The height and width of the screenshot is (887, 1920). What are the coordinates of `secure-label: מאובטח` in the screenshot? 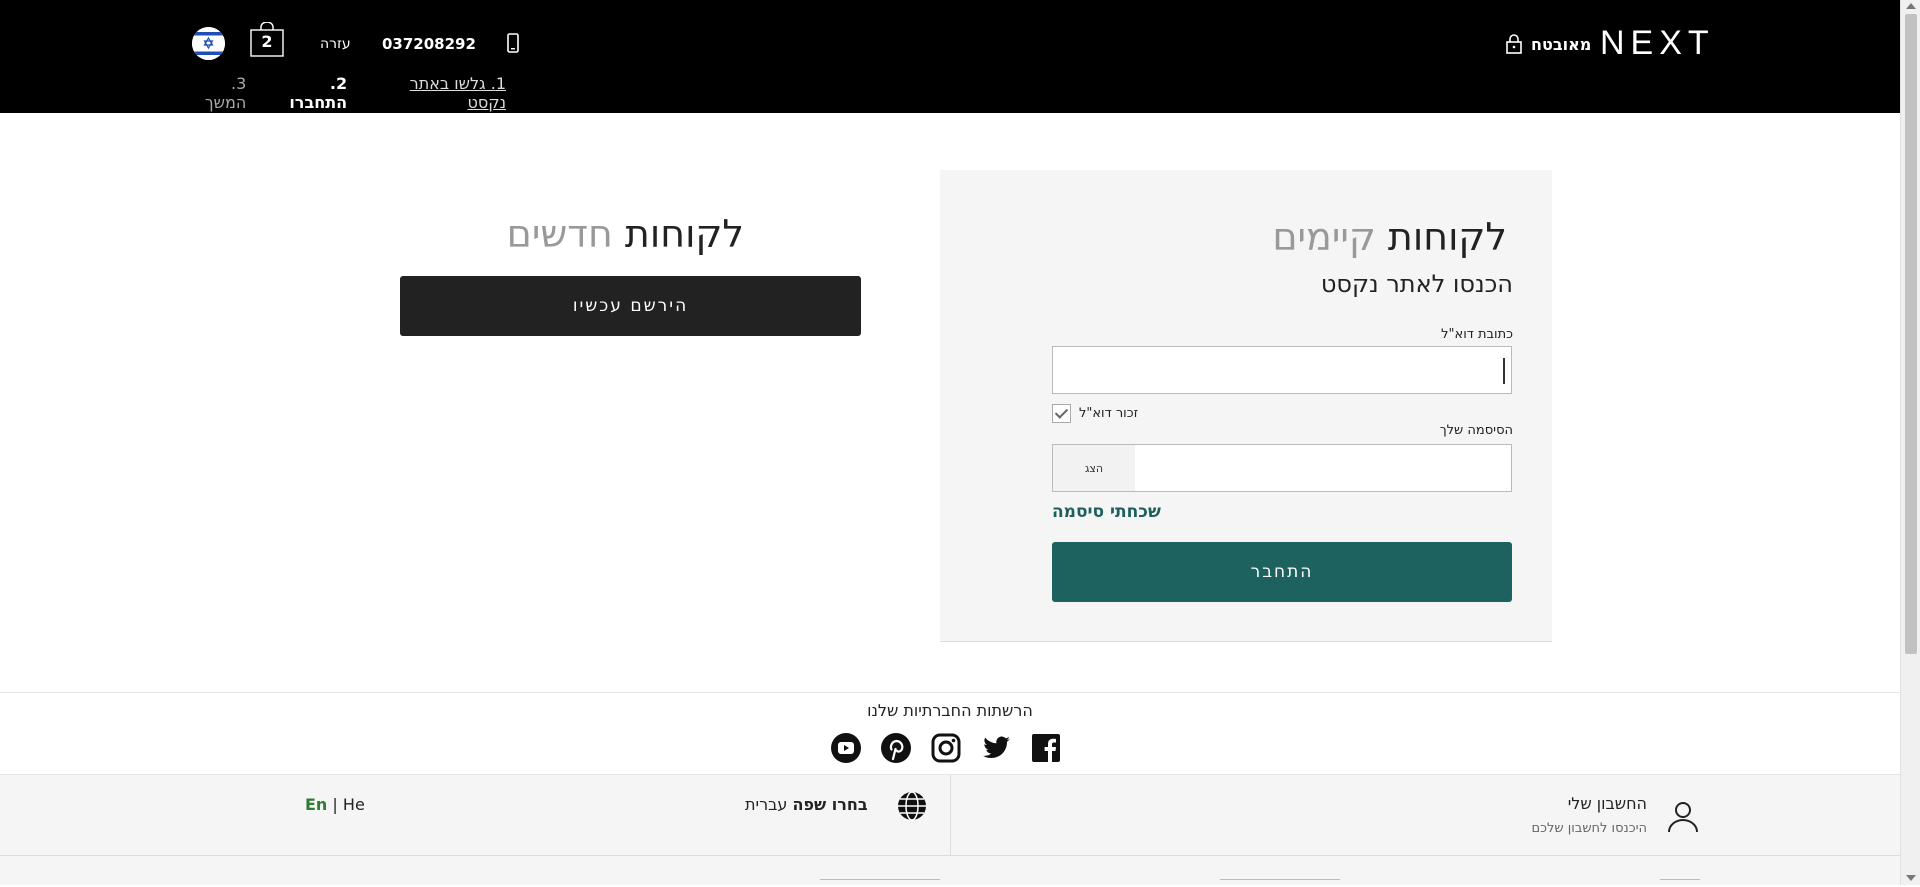 It's located at (1561, 44).